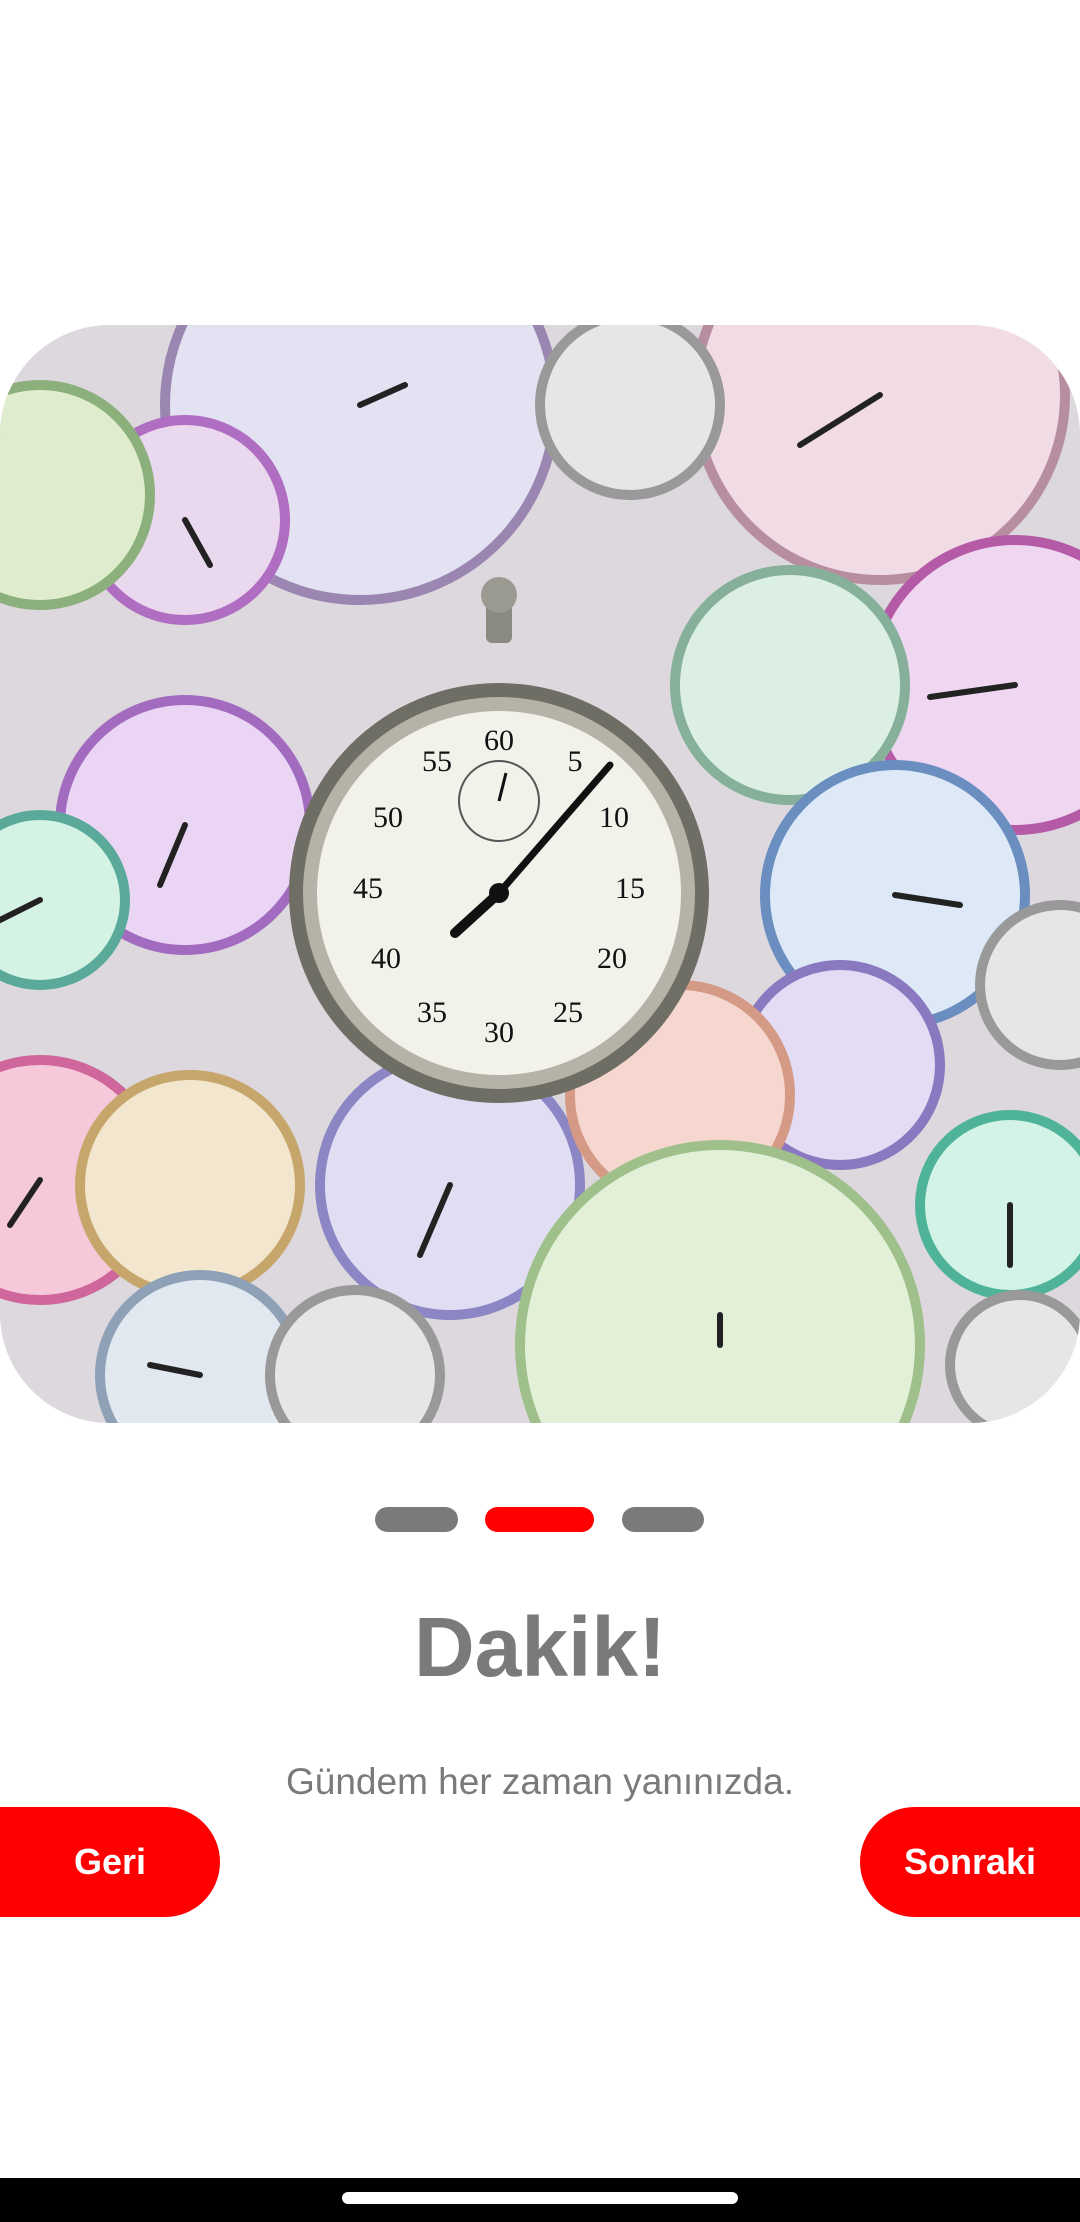  What do you see at coordinates (614, 817) in the screenshot?
I see `svg-text: 10` at bounding box center [614, 817].